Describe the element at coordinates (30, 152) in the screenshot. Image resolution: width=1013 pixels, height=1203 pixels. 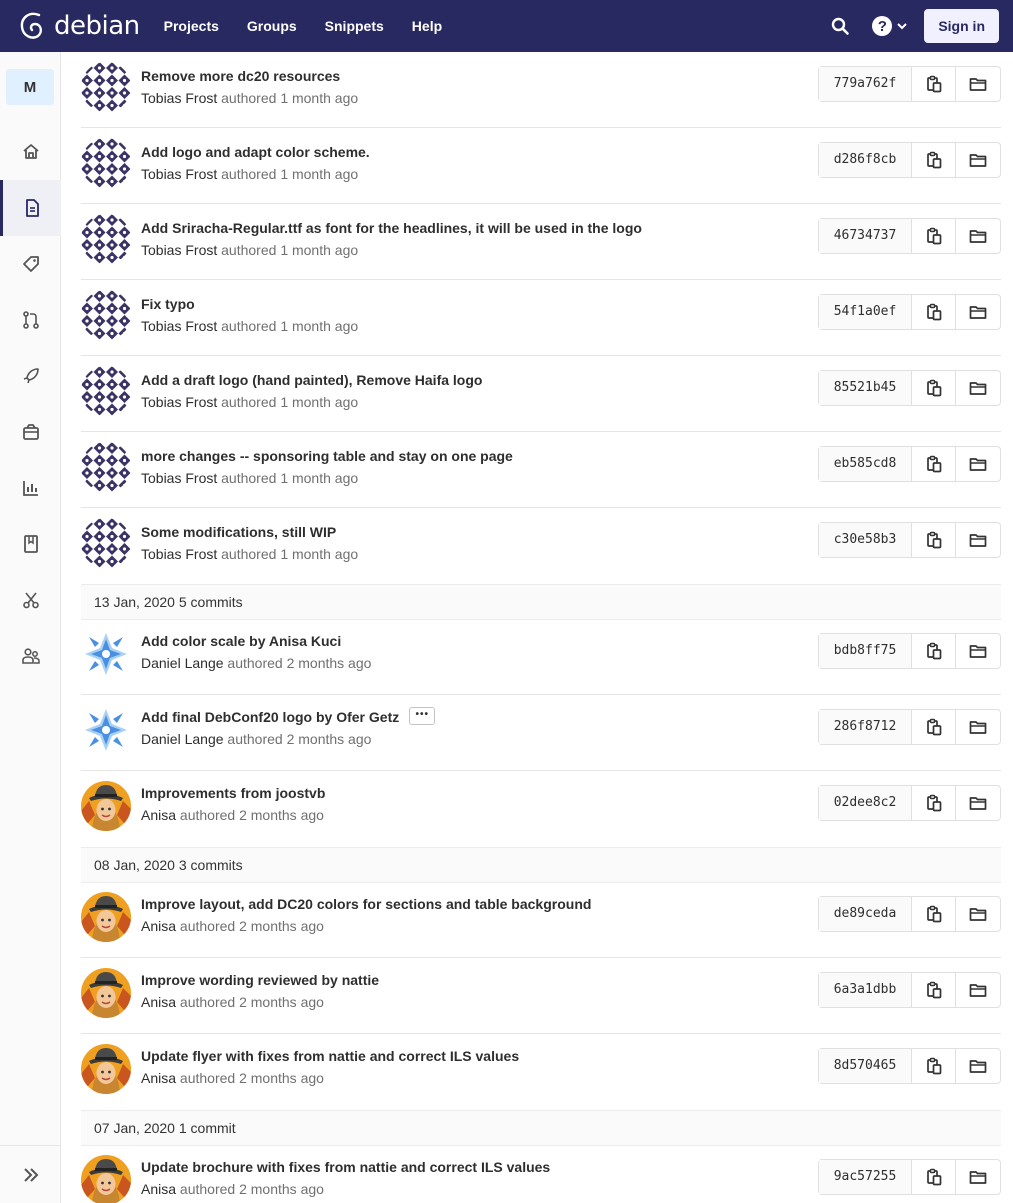
I see `sidebar-item-project` at that location.